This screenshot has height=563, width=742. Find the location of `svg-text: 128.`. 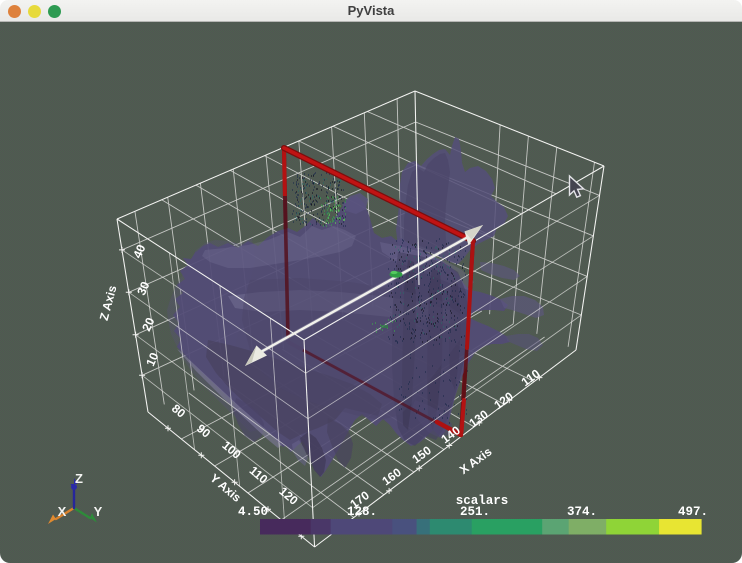

svg-text: 128. is located at coordinates (362, 512).